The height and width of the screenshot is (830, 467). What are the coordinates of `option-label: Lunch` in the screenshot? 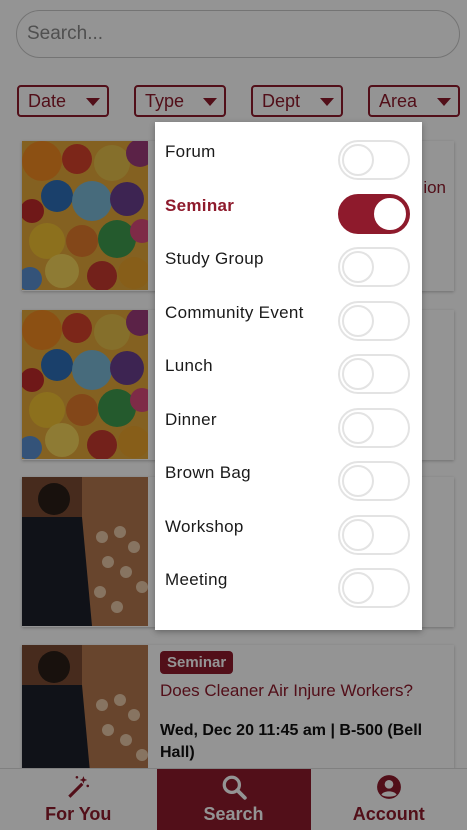 It's located at (189, 365).